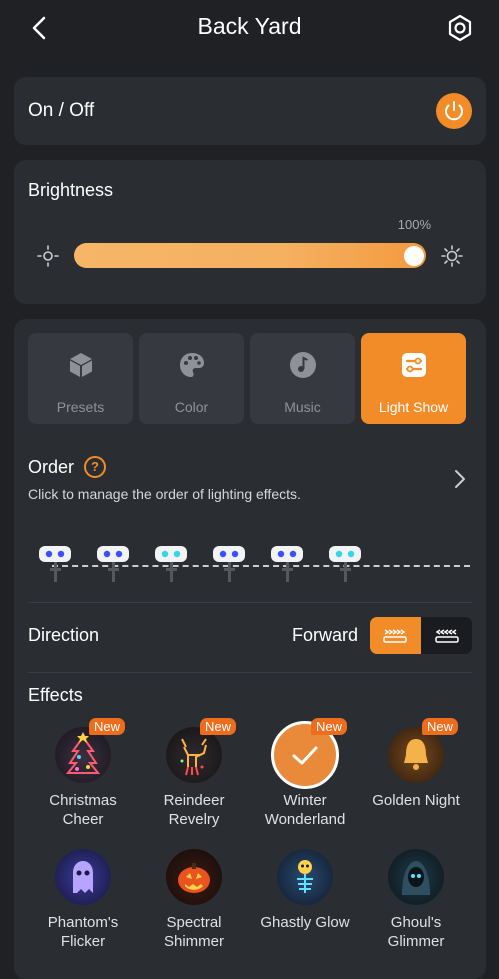 This screenshot has width=499, height=979. What do you see at coordinates (460, 28) in the screenshot?
I see `settings-hex-icon` at bounding box center [460, 28].